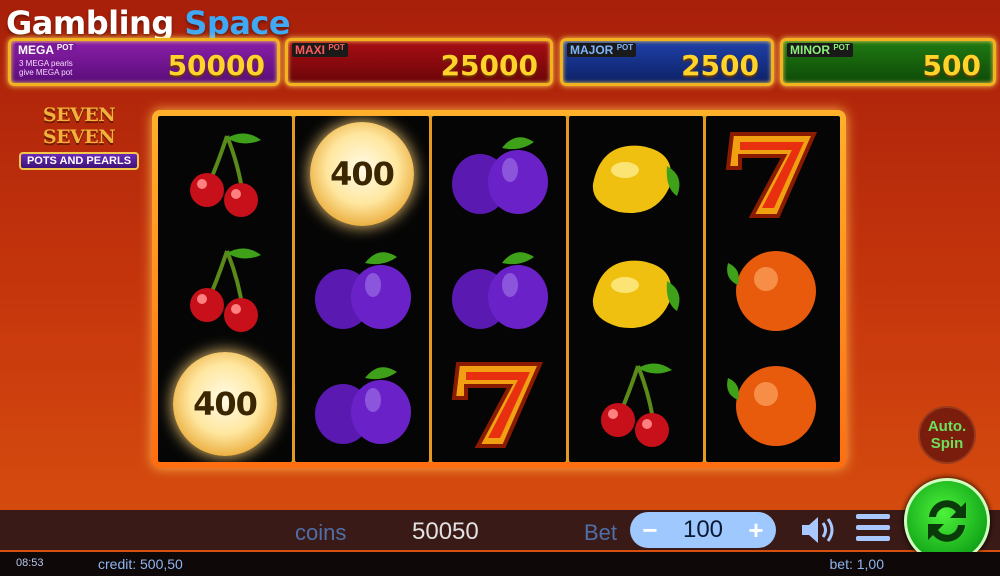  I want to click on jackpot-minor-tag: MINOR POT, so click(820, 50).